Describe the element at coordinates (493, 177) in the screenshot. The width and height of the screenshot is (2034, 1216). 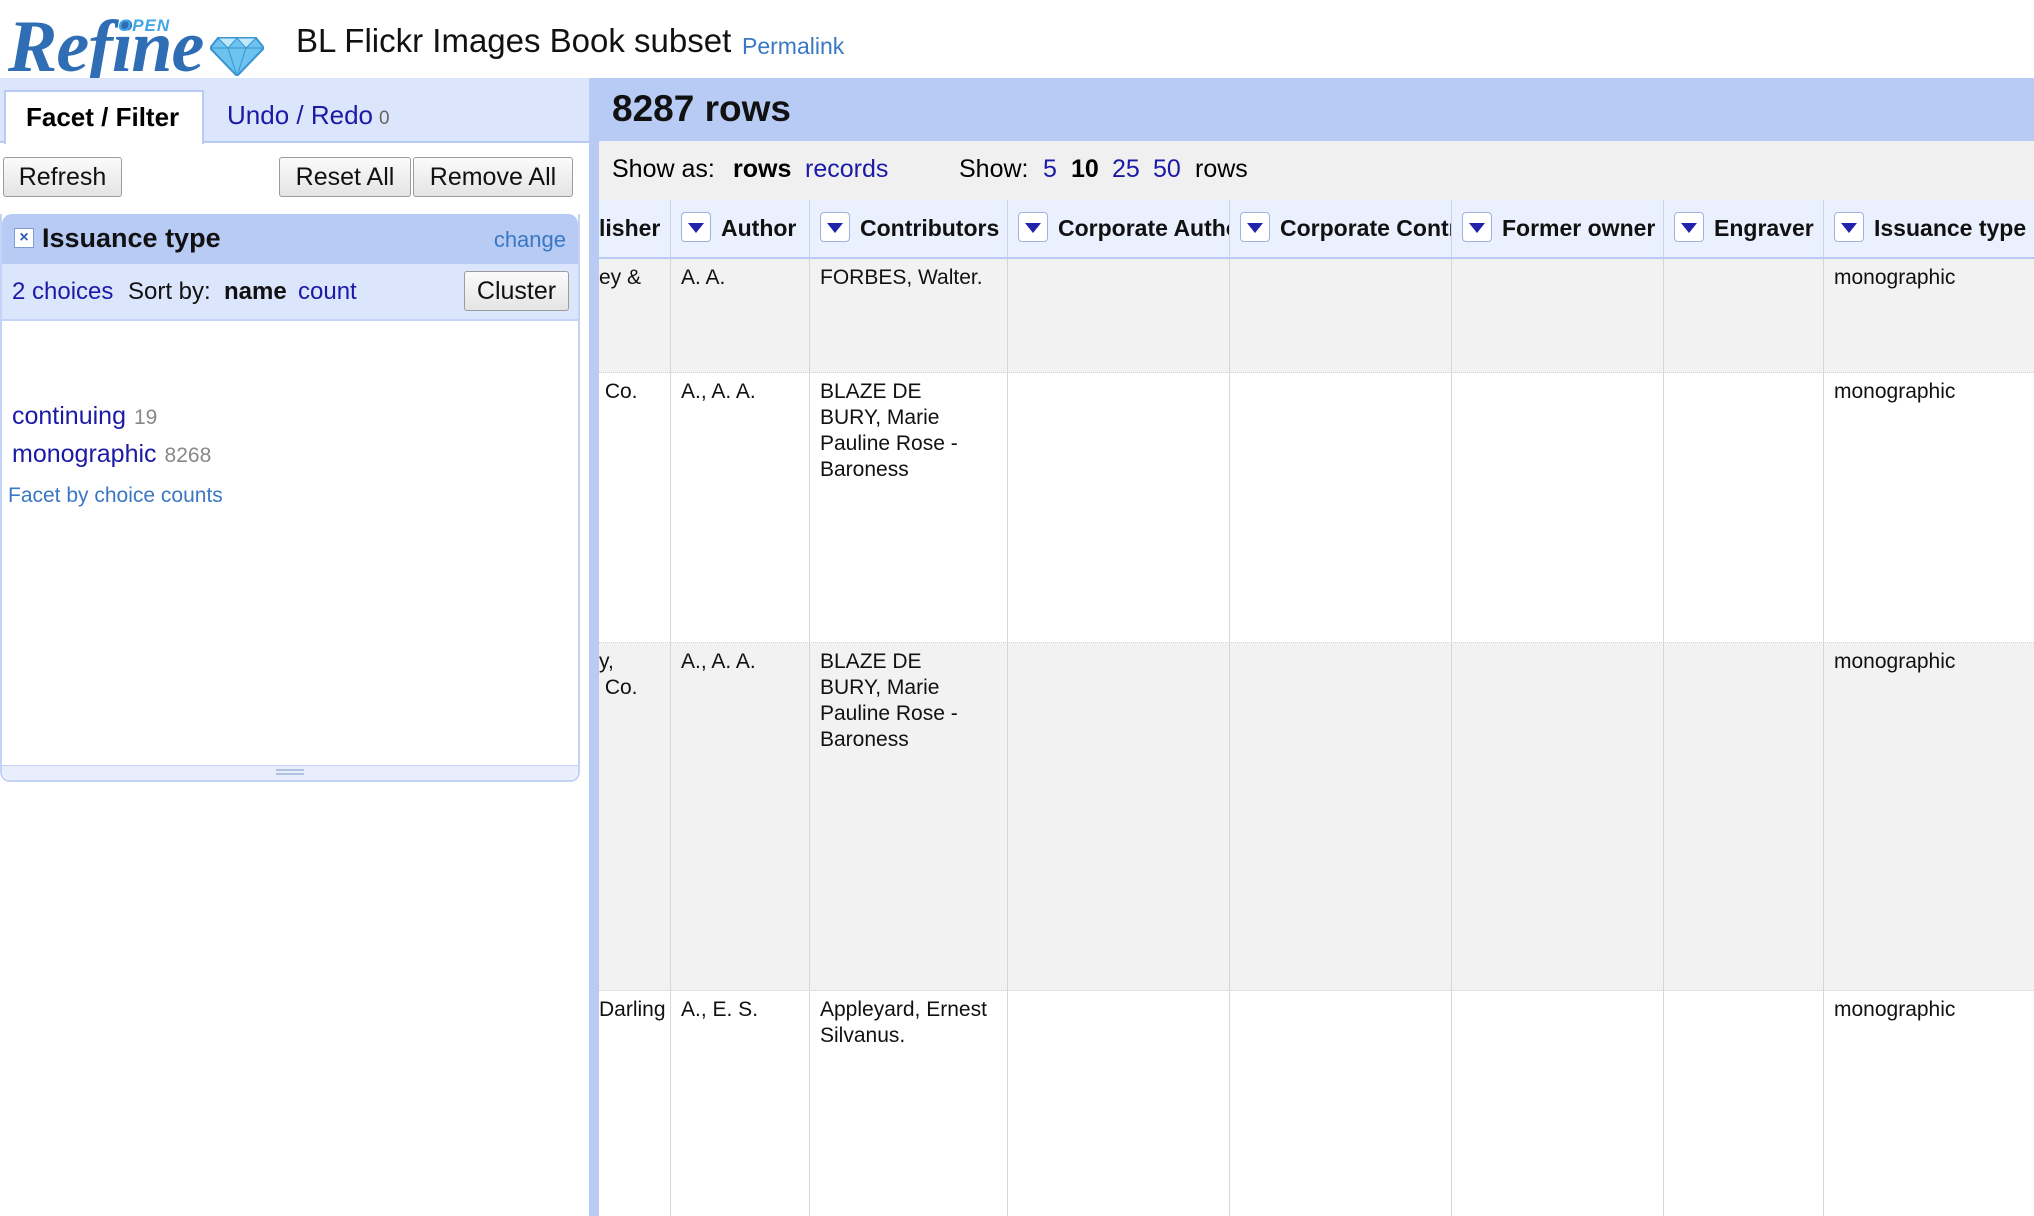
I see `remove-all-button: Remove All` at that location.